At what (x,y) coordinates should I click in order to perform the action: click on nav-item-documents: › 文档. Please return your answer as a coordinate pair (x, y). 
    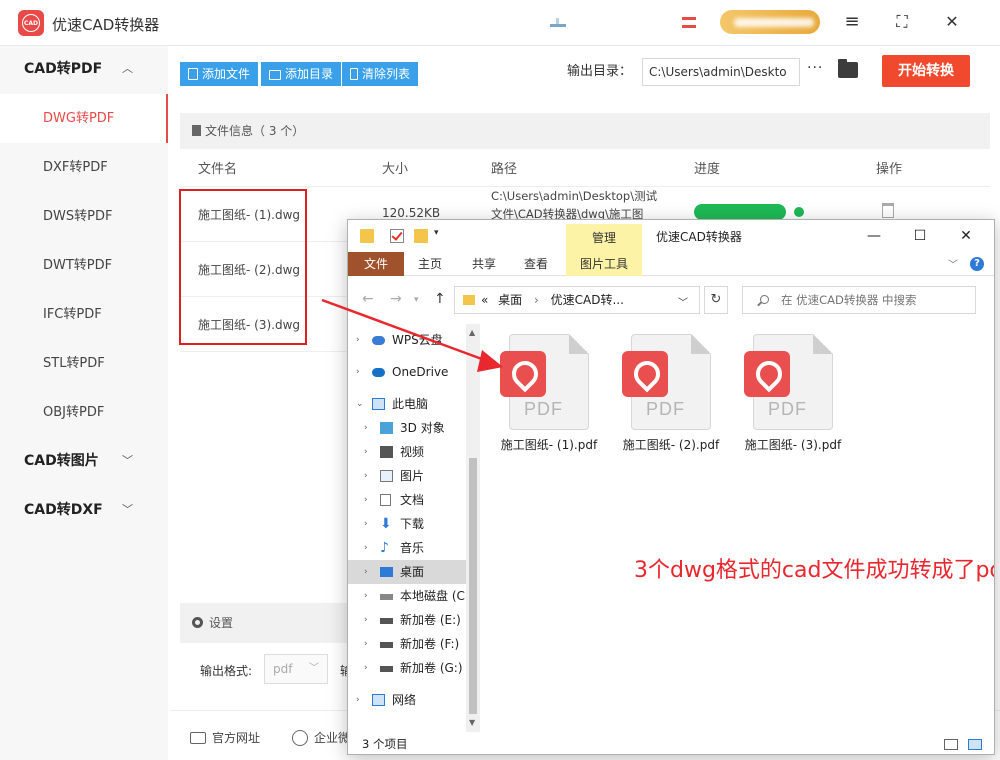
    Looking at the image, I should click on (414, 500).